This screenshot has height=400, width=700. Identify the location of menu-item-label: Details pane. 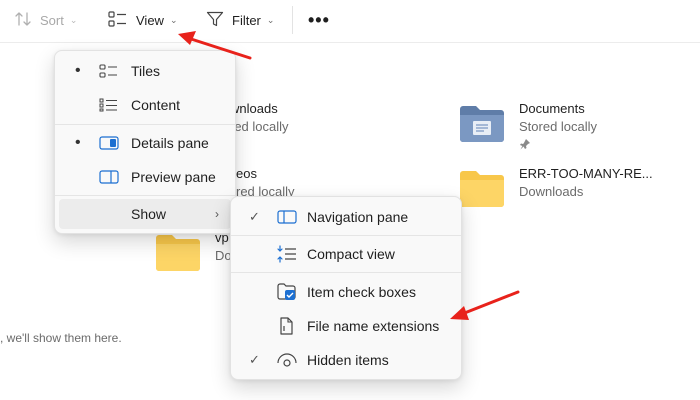
(170, 143).